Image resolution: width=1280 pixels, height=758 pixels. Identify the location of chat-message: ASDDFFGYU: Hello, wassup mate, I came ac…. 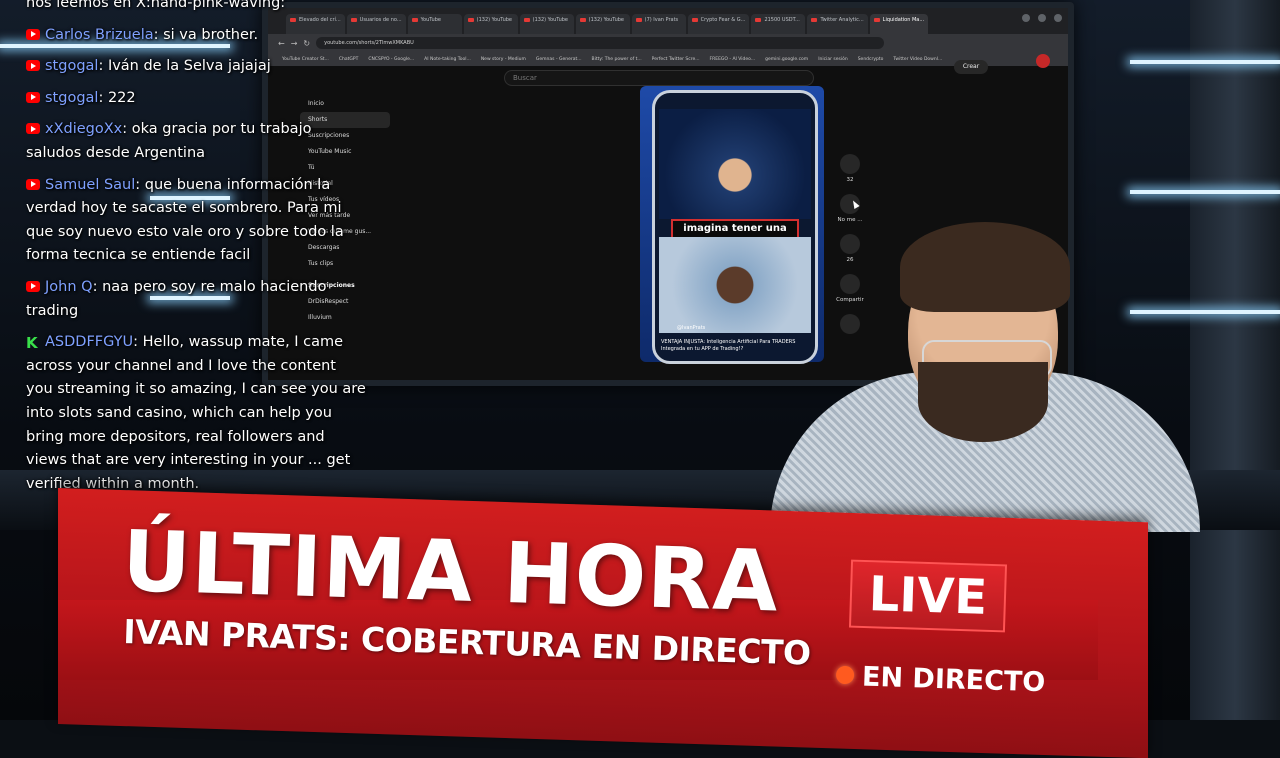
(196, 413).